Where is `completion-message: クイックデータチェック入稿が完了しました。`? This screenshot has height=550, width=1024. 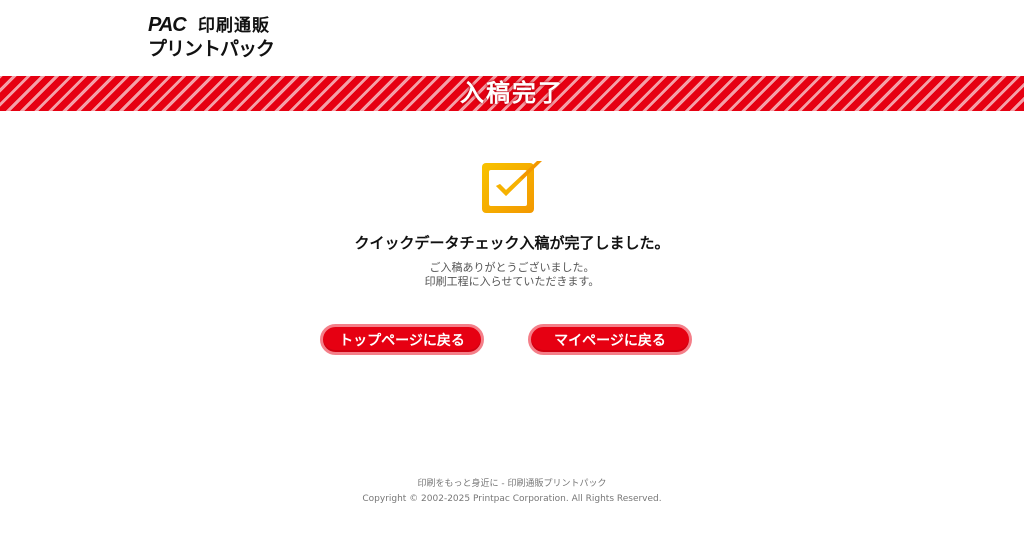
completion-message: クイックデータチェック入稿が完了しました。 is located at coordinates (512, 243).